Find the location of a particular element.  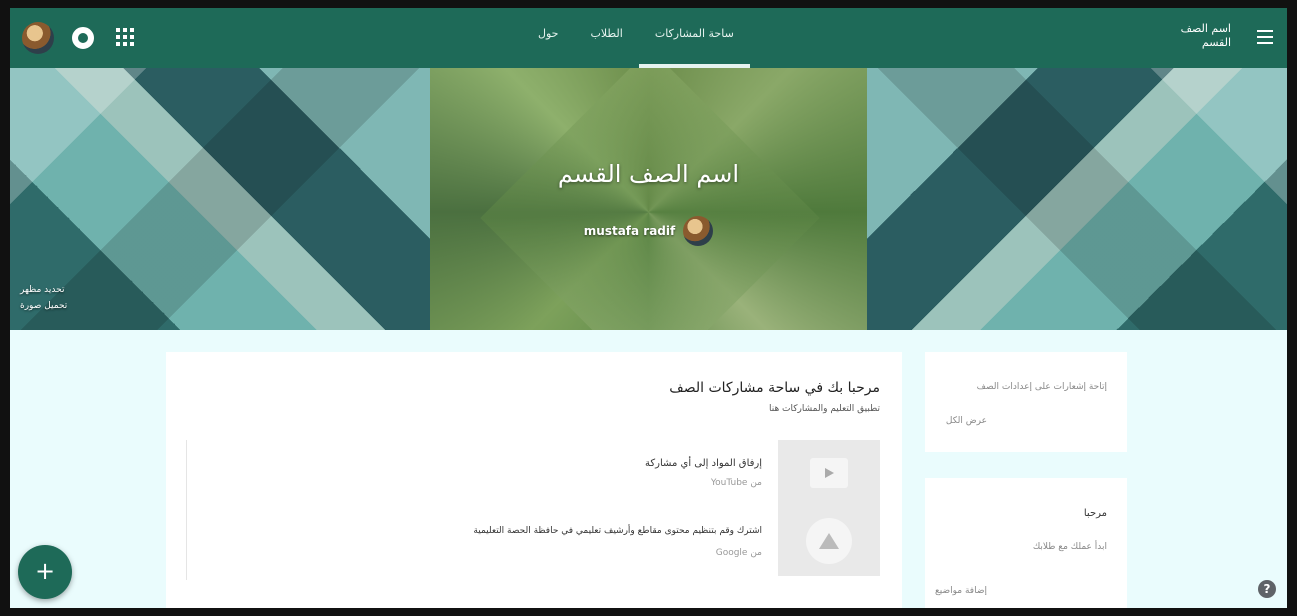

tab-stream: ساحة المشاركات is located at coordinates (694, 38).